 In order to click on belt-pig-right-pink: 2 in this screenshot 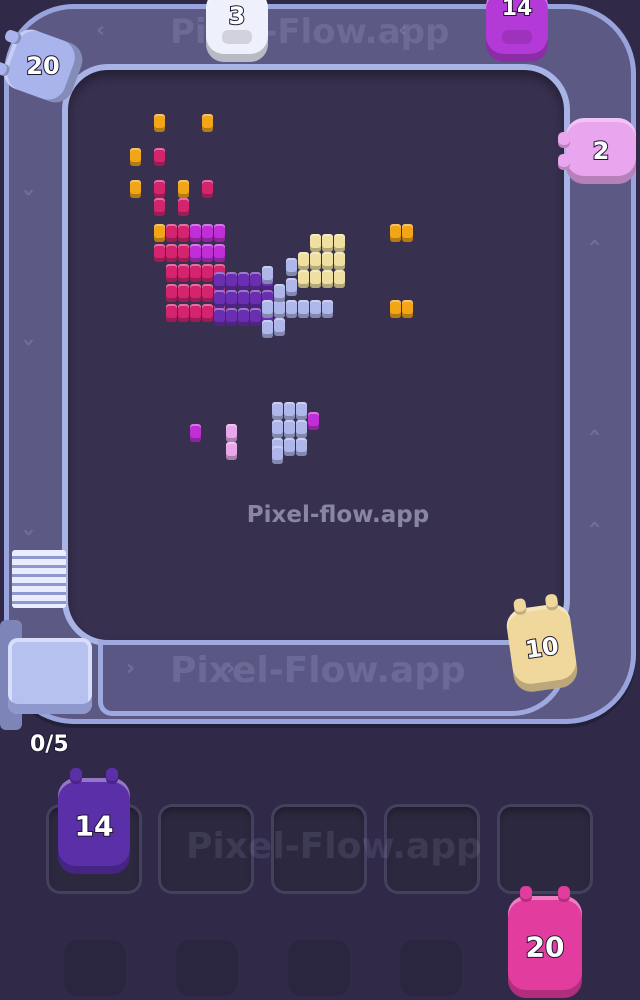, I will do `click(597, 151)`.